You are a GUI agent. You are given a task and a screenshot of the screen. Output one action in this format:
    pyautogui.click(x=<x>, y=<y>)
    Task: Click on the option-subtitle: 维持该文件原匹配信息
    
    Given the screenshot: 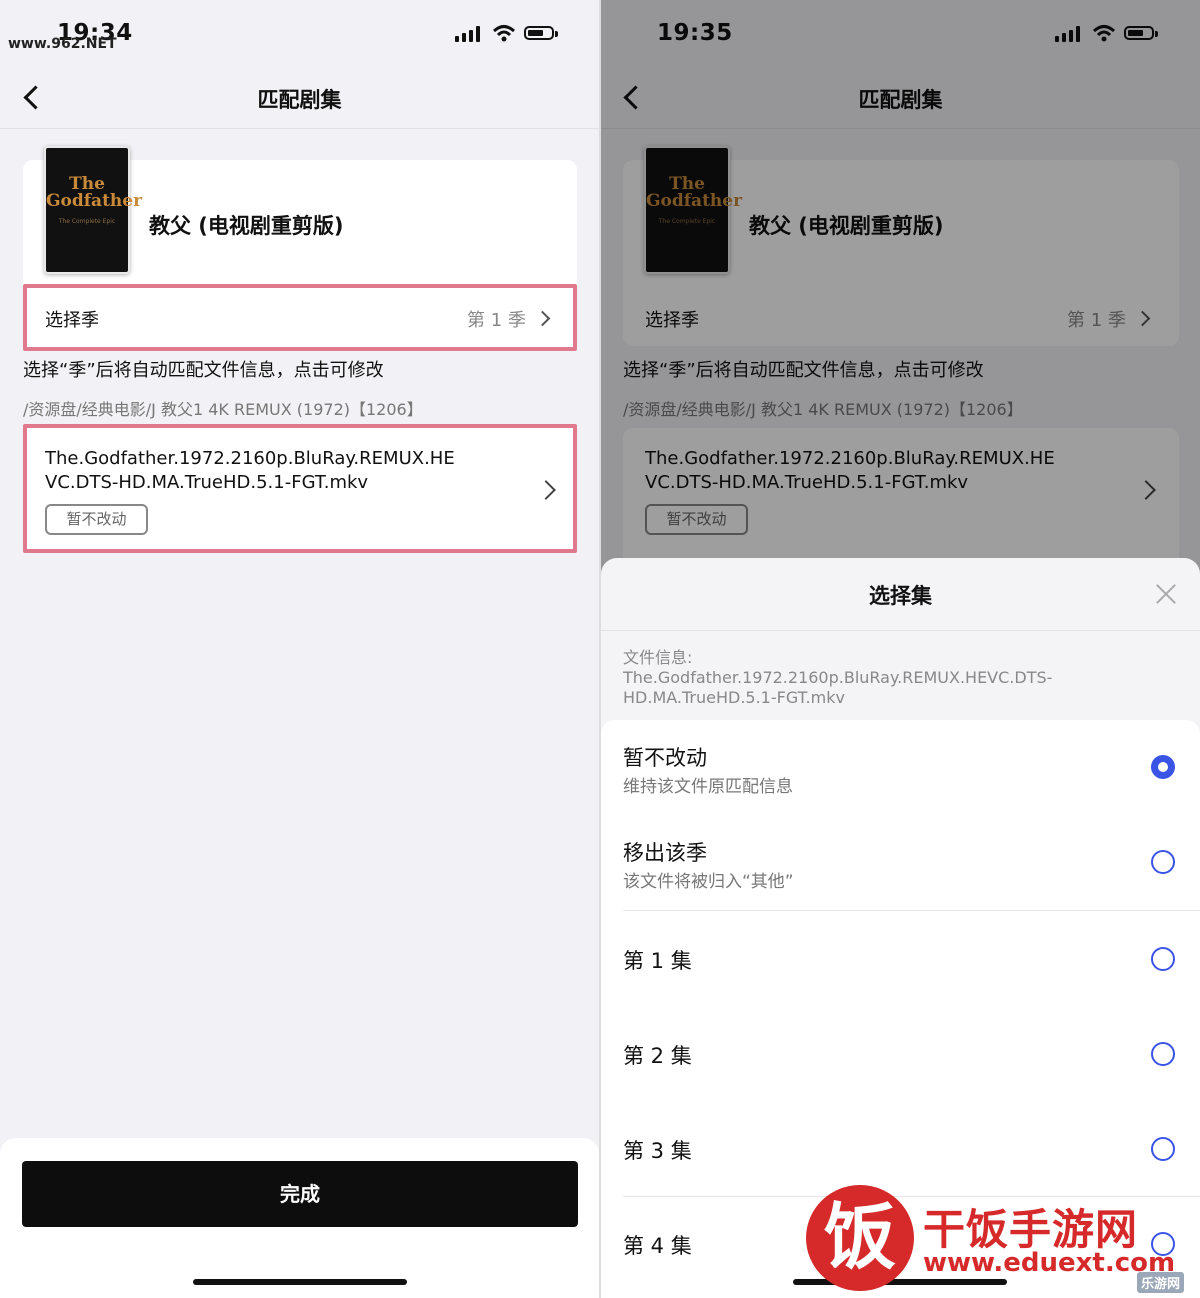 What is the action you would take?
    pyautogui.click(x=708, y=787)
    